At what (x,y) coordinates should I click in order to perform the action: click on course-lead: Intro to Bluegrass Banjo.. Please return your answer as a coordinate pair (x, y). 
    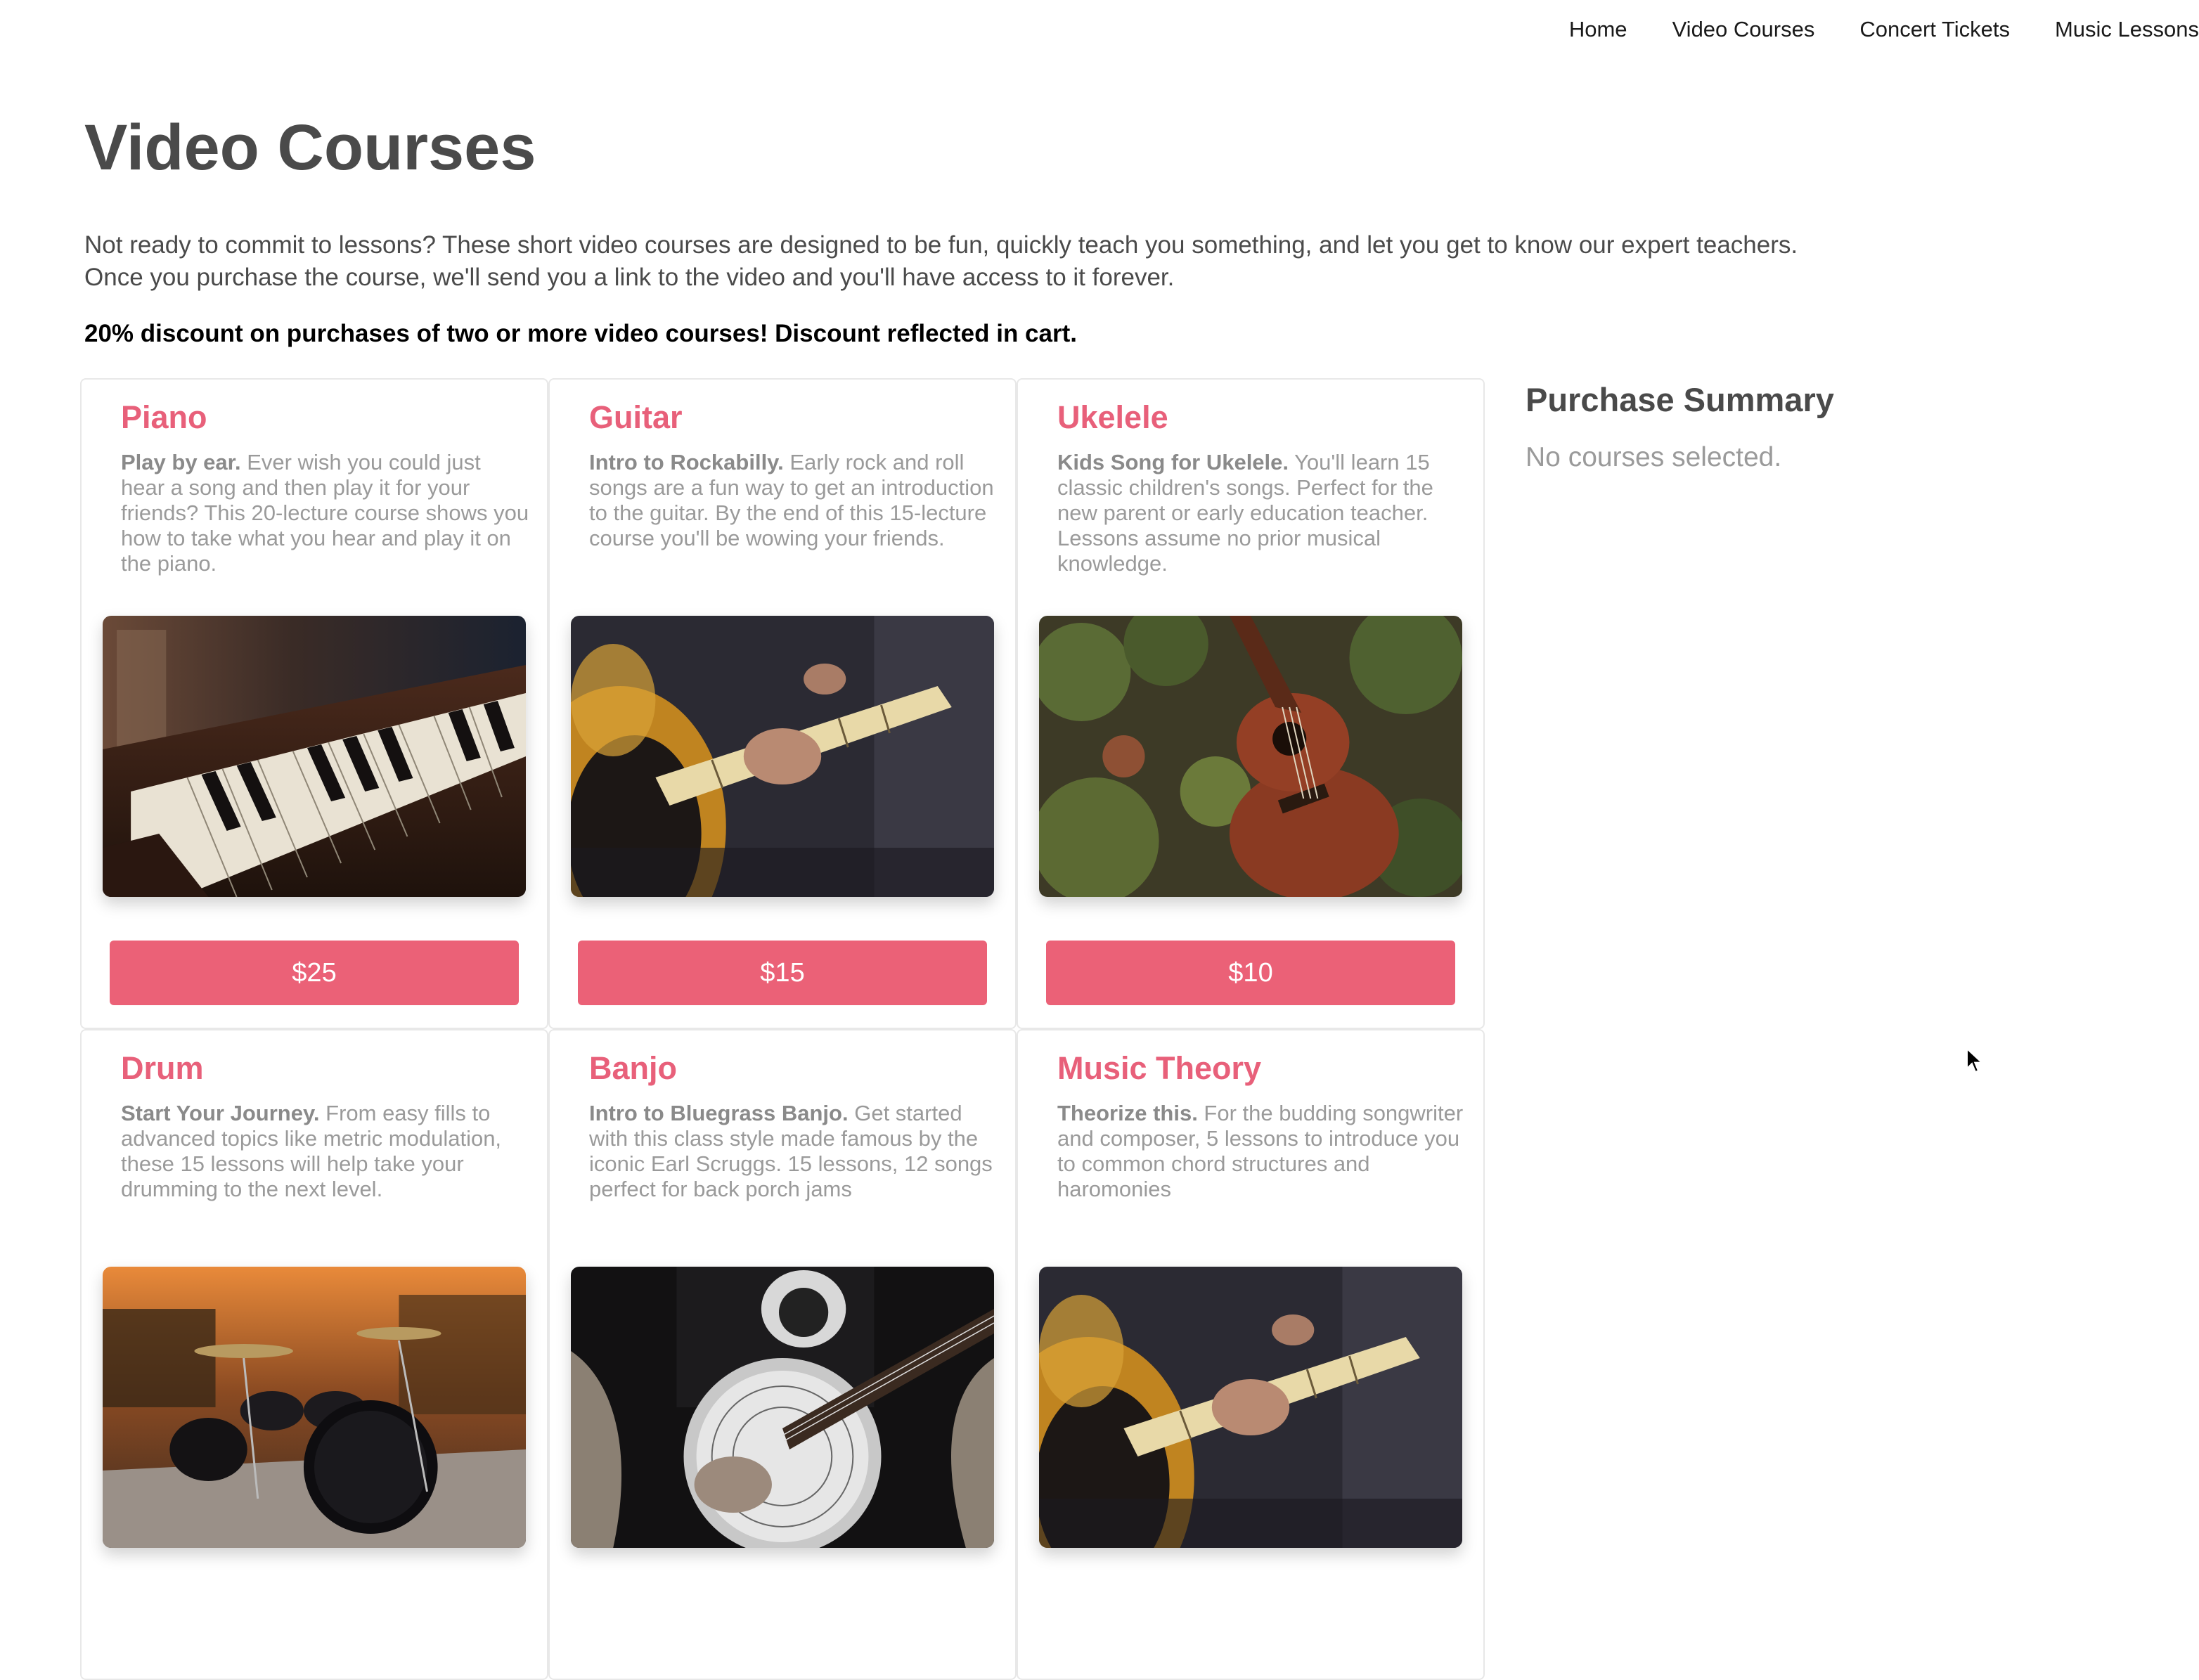
    Looking at the image, I should click on (719, 1113).